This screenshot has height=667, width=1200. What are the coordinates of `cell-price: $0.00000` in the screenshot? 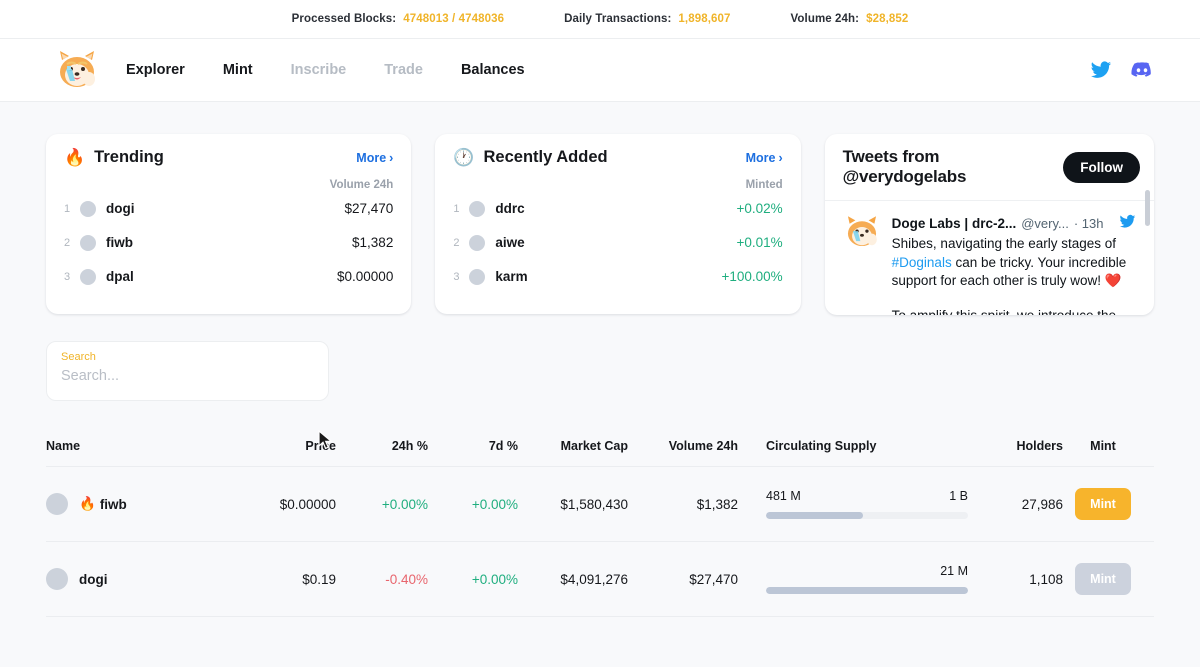 It's located at (307, 504).